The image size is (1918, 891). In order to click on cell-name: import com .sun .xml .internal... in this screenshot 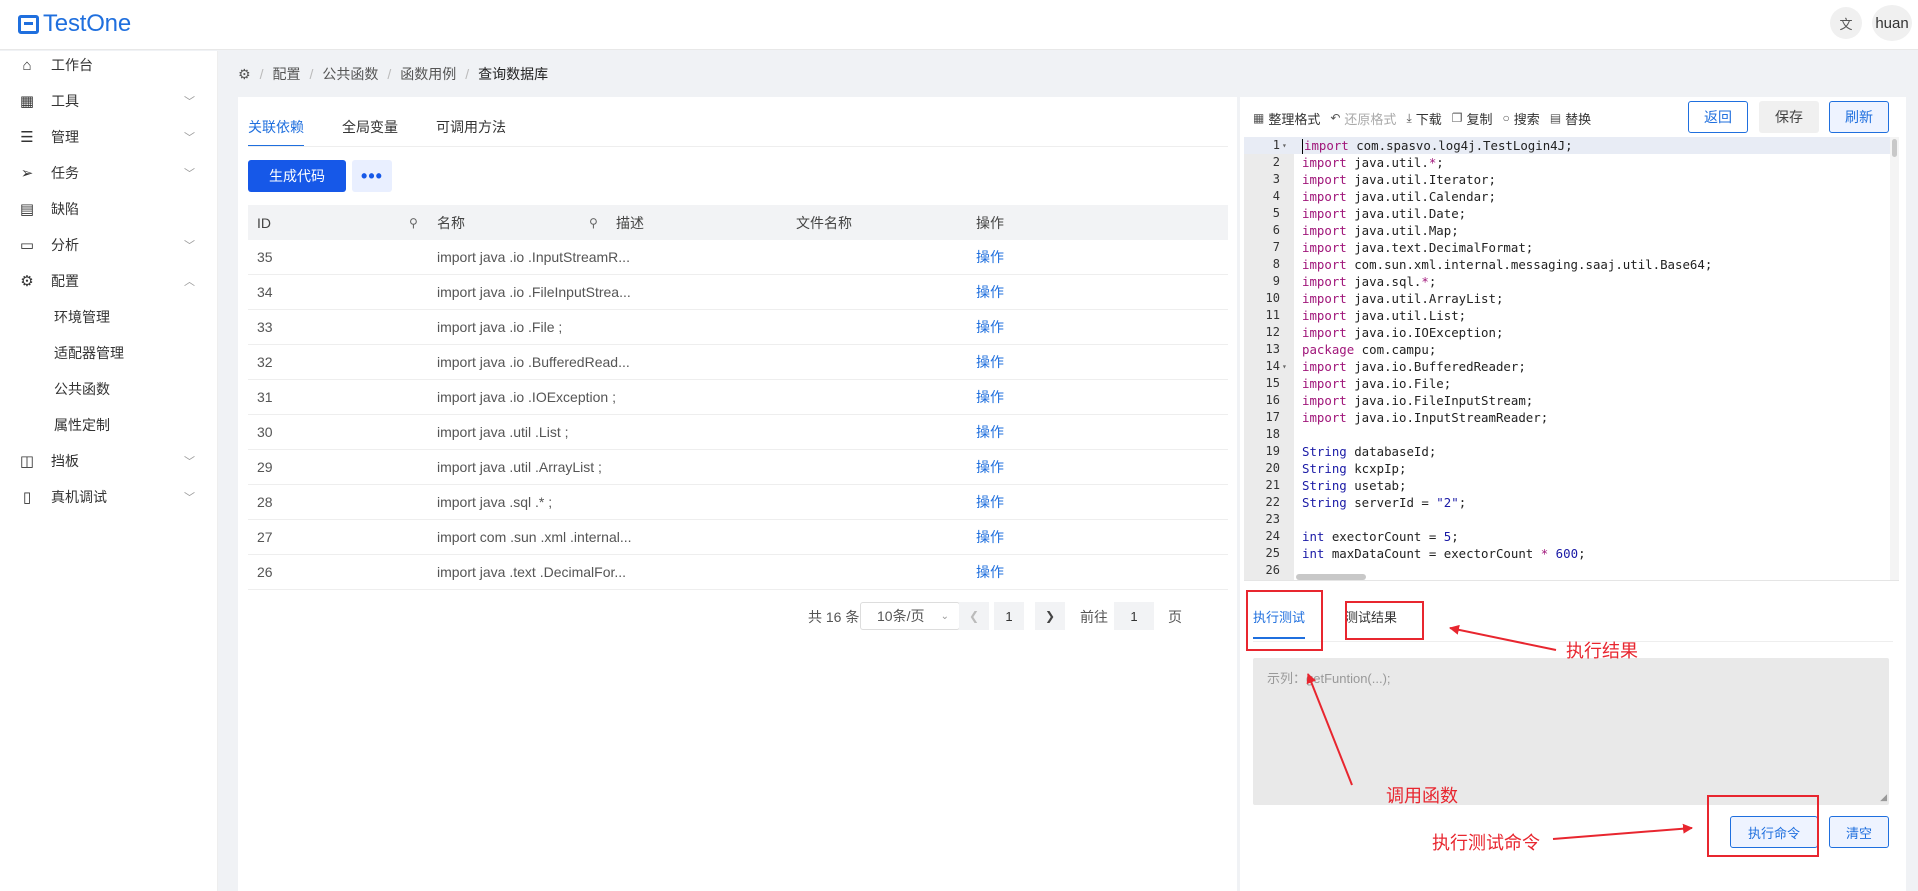, I will do `click(534, 537)`.